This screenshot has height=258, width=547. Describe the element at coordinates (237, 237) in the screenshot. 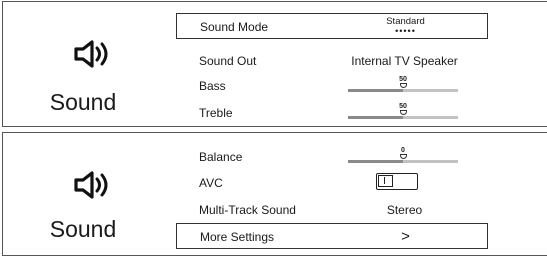

I see `menu-item-label: More Settings` at that location.